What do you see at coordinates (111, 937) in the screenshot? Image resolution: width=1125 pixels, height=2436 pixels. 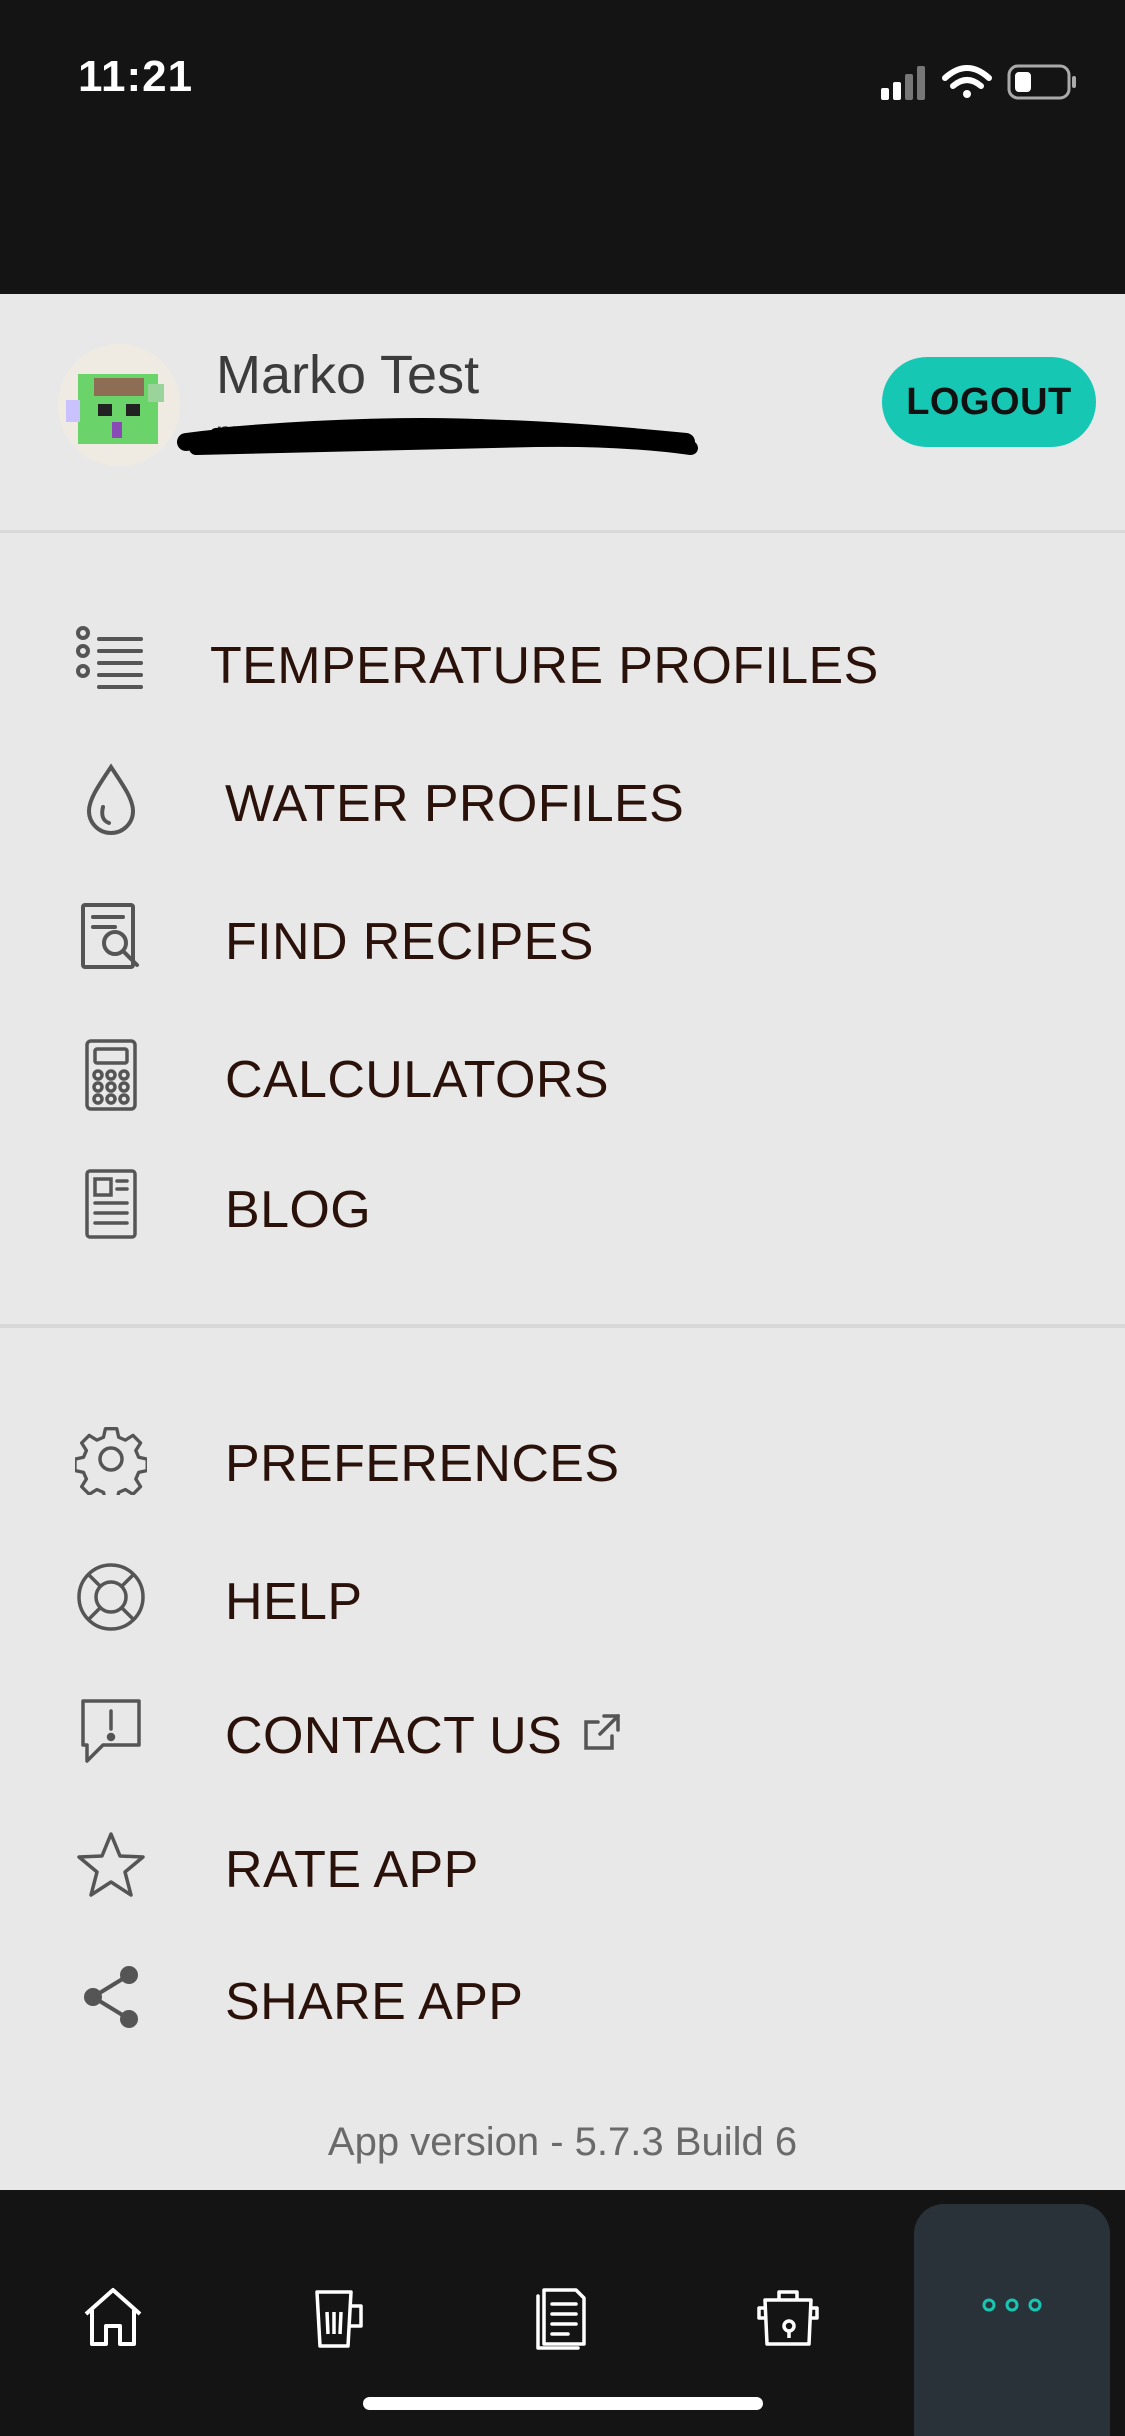 I see `recipe-search-icon` at bounding box center [111, 937].